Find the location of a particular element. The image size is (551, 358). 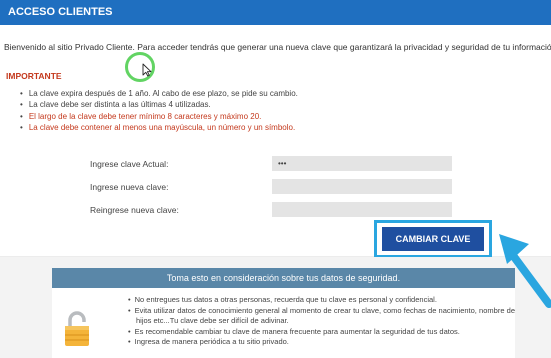

current-password-field is located at coordinates (362, 163).